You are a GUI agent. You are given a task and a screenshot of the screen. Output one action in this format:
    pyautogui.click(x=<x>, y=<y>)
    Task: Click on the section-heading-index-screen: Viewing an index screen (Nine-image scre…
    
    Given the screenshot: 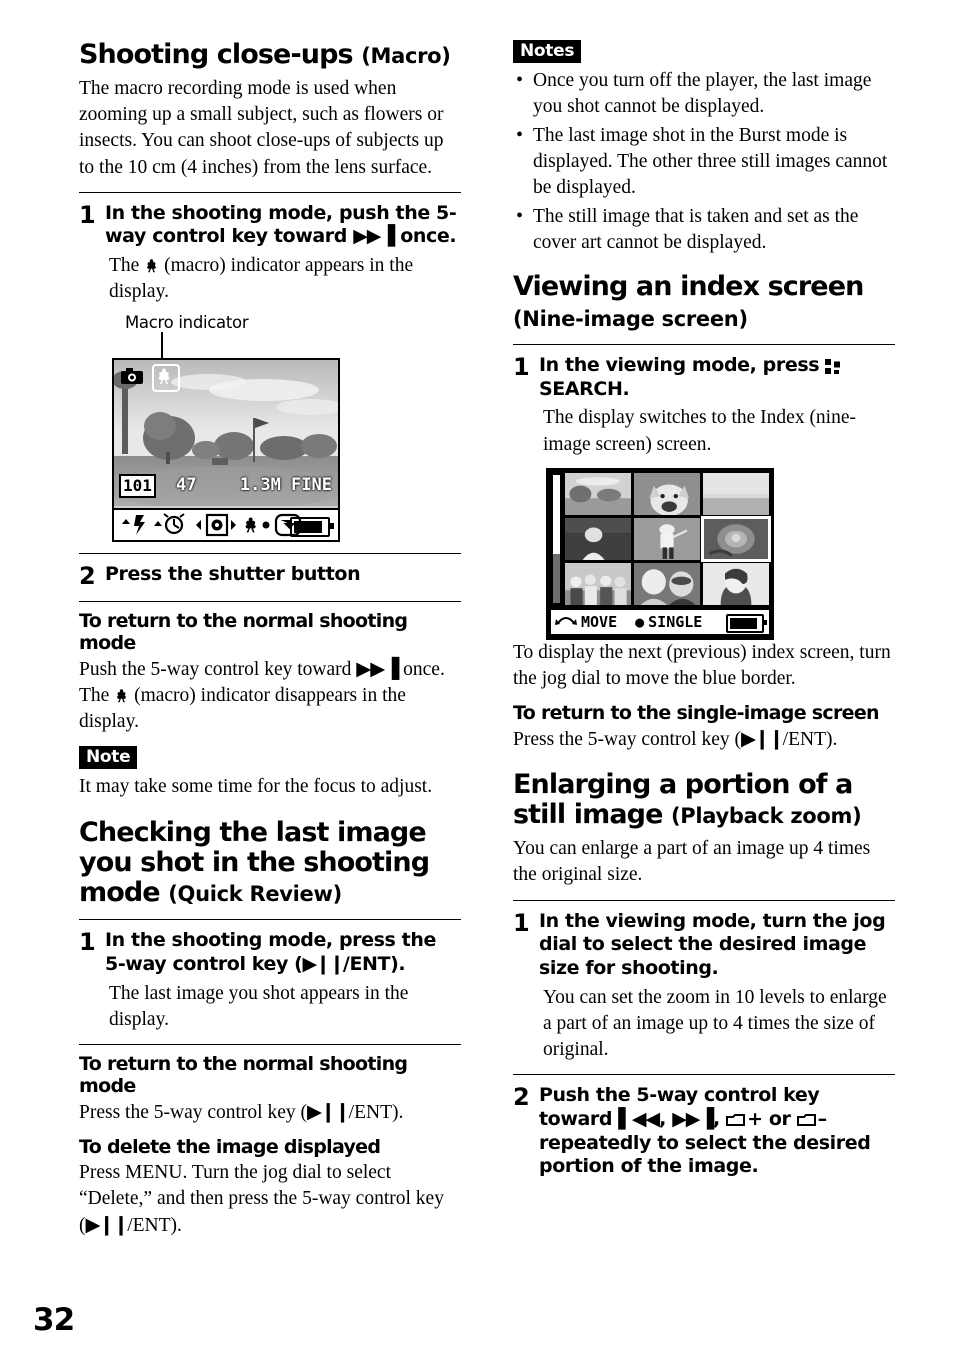 What is the action you would take?
    pyautogui.click(x=704, y=302)
    